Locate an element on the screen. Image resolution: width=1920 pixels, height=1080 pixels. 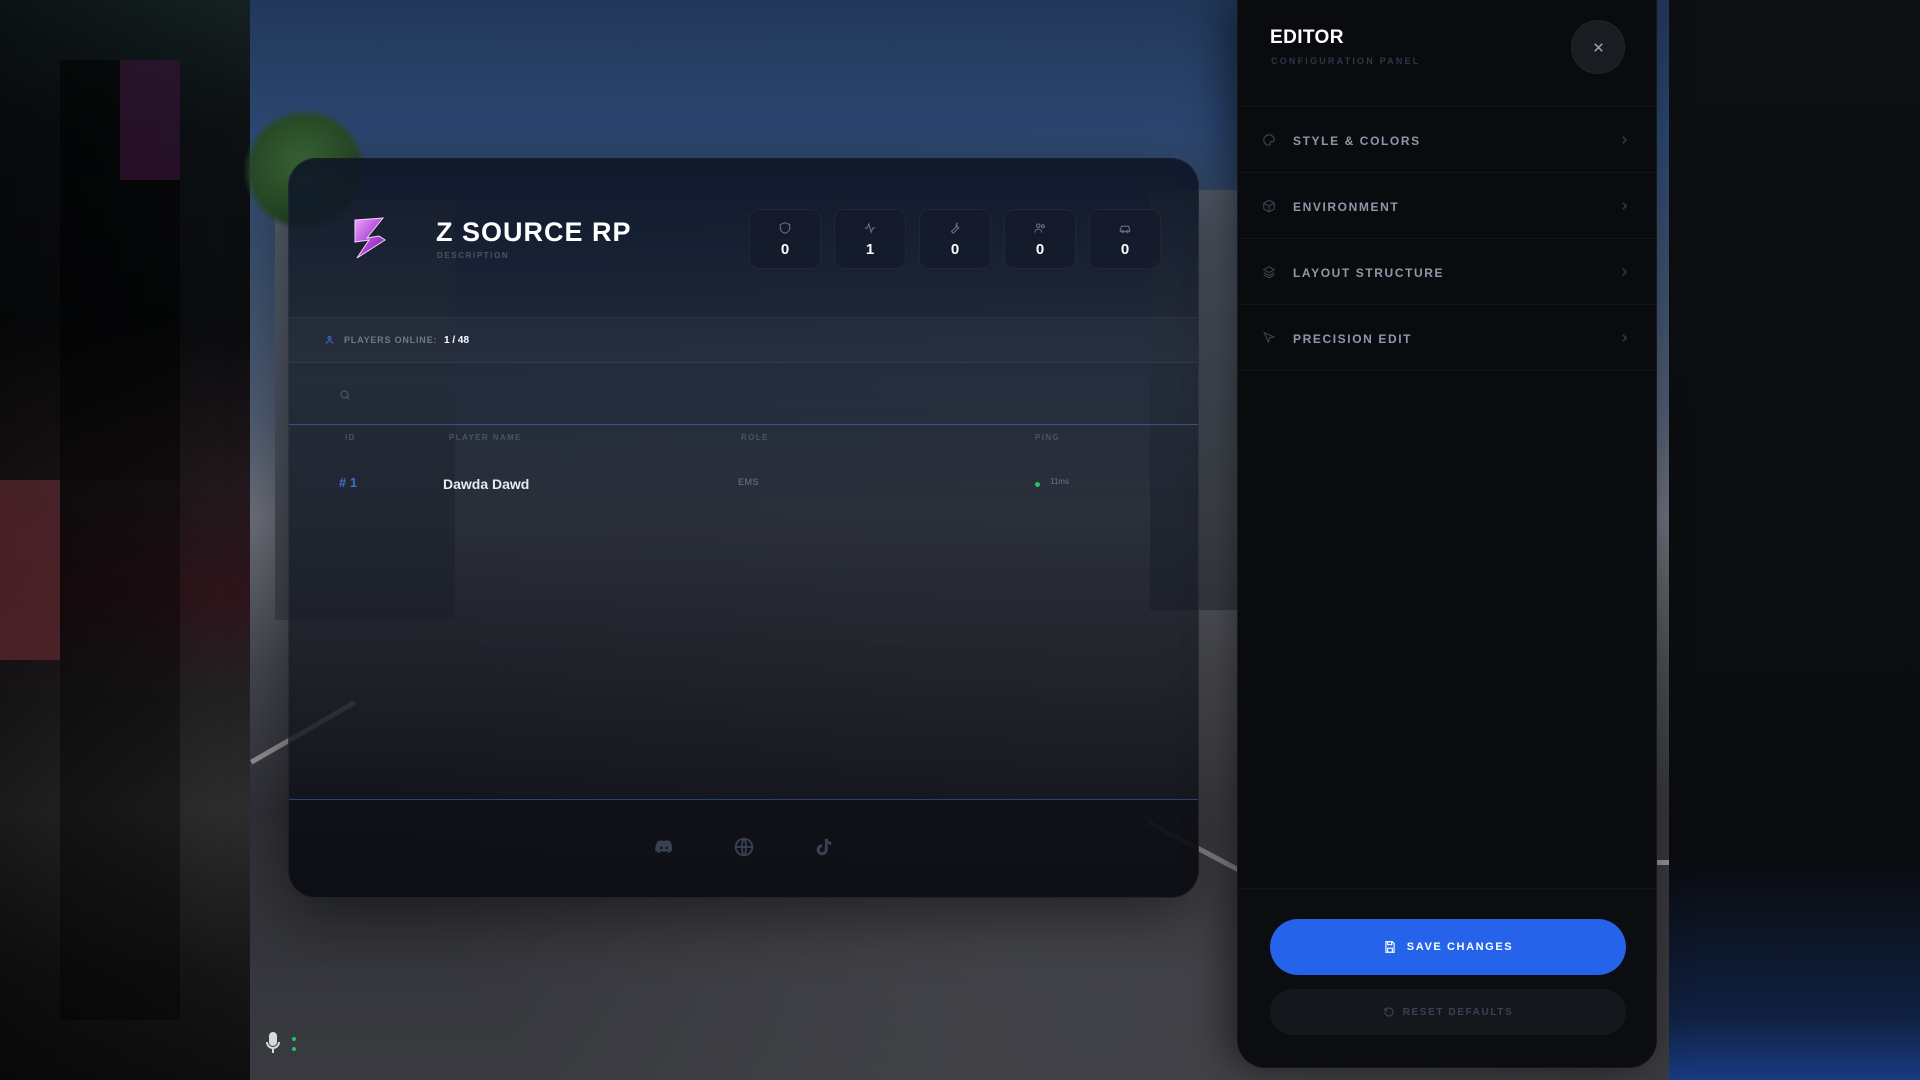
save-icon is located at coordinates (1390, 947).